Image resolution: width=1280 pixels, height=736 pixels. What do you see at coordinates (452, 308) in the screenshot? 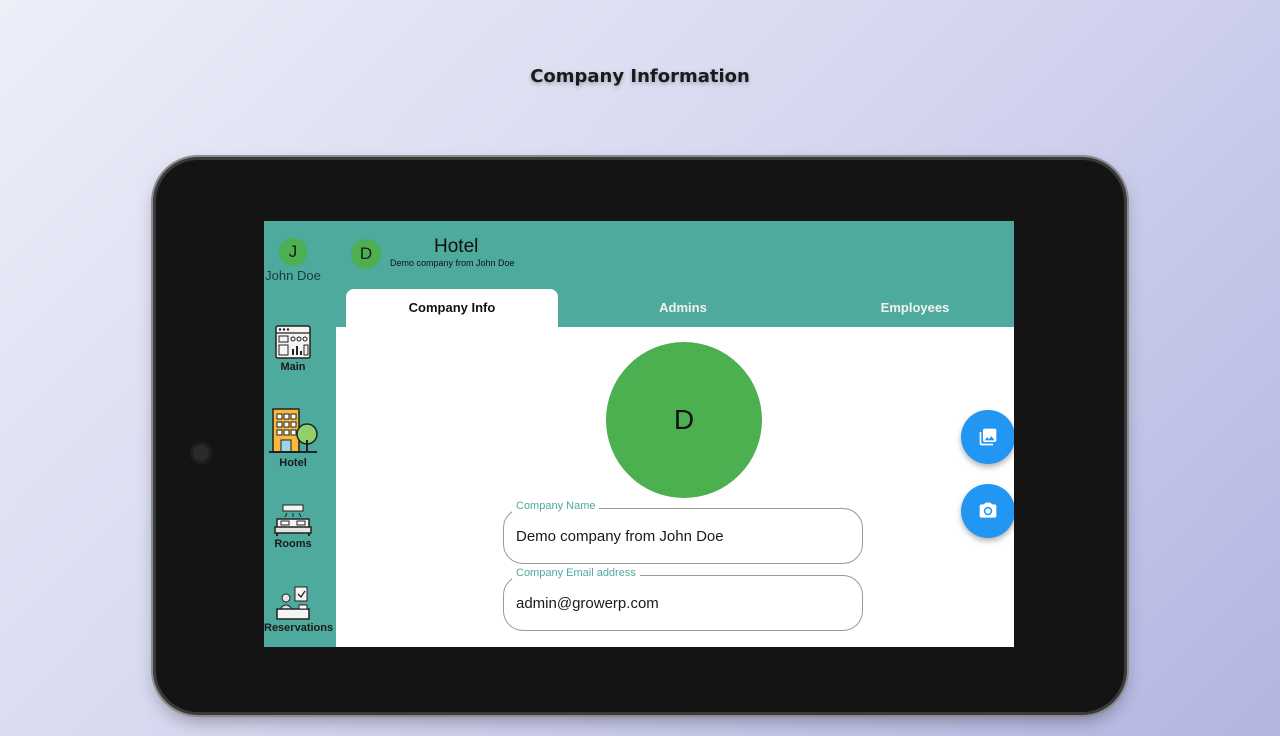
I see `tab-company-info: Company Info` at bounding box center [452, 308].